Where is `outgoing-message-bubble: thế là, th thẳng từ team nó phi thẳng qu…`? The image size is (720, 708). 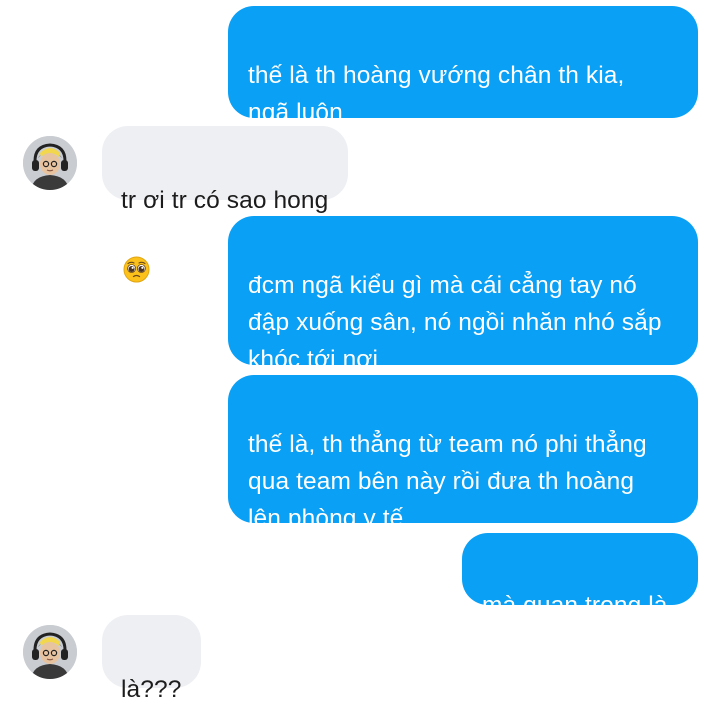 outgoing-message-bubble: thế là, th thẳng từ team nó phi thẳng qu… is located at coordinates (463, 453).